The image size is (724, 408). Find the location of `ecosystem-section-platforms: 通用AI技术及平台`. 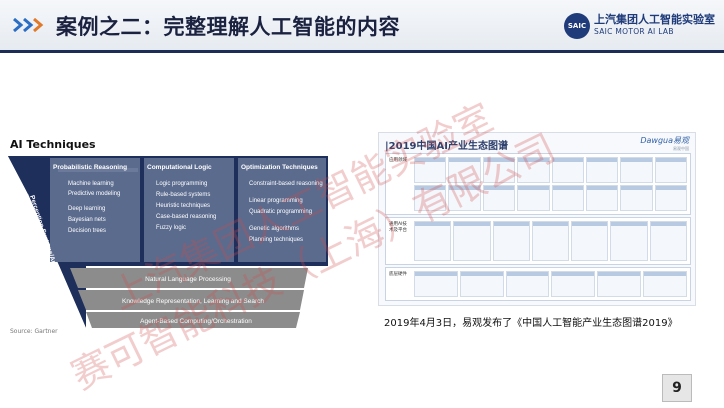

ecosystem-section-platforms: 通用AI技术及平台 is located at coordinates (538, 241).